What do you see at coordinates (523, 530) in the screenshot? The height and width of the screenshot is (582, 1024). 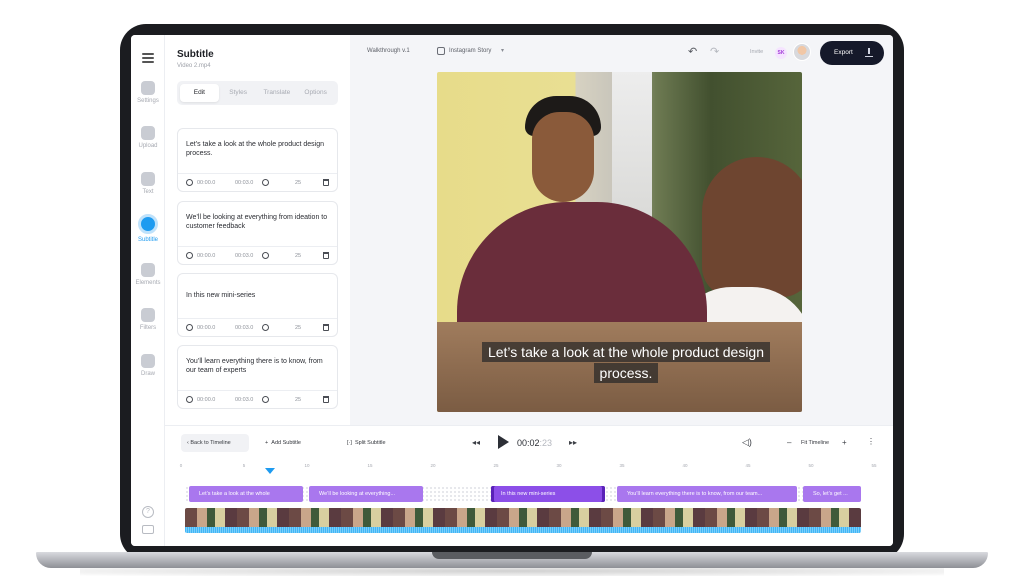 I see `audio-waveform` at bounding box center [523, 530].